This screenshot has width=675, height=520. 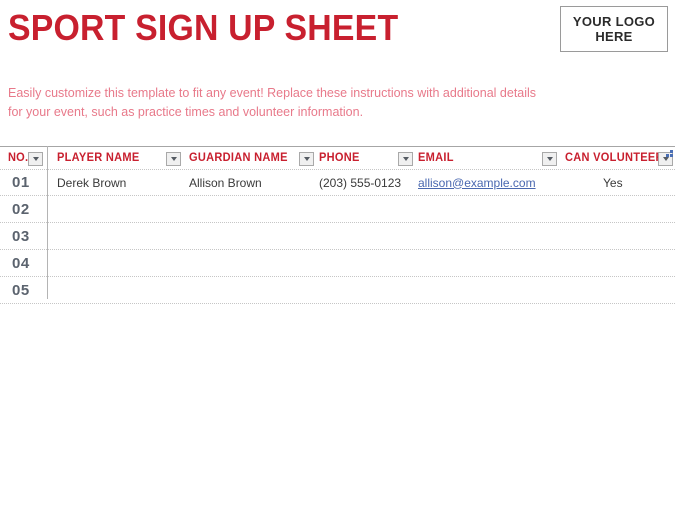 I want to click on column-header-phone: PHONE, so click(x=340, y=157).